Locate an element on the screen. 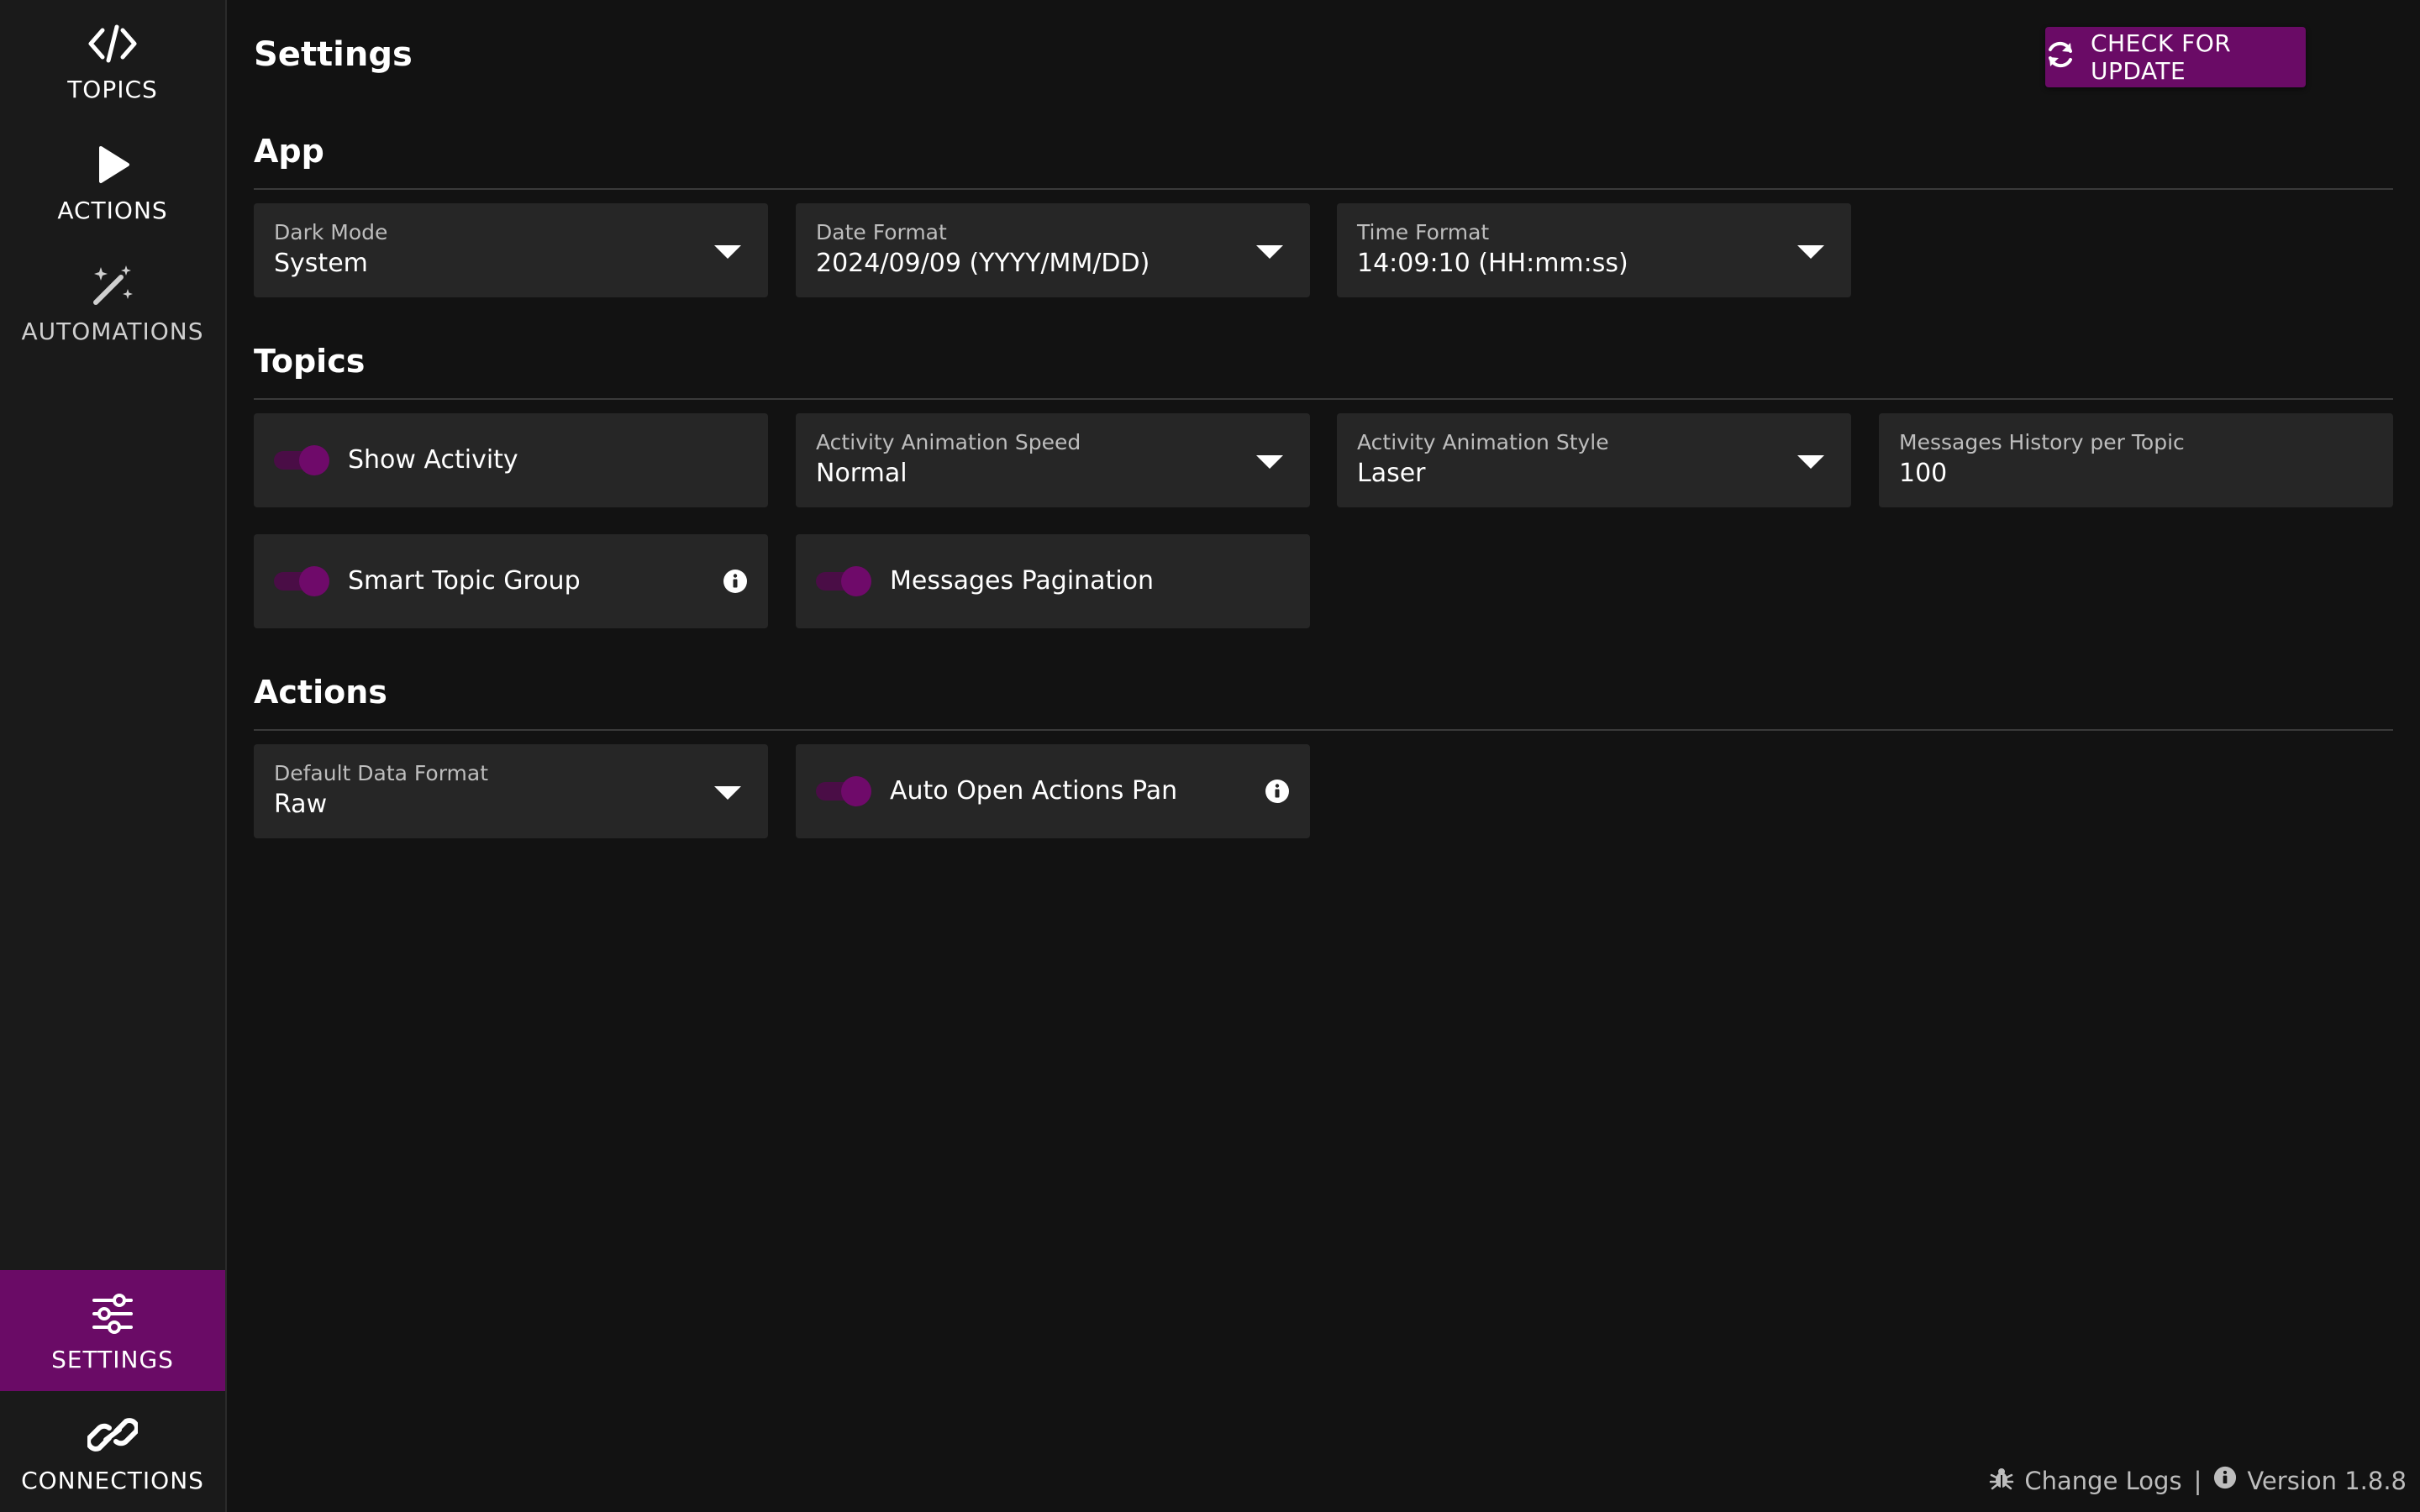  play-icon is located at coordinates (113, 164).